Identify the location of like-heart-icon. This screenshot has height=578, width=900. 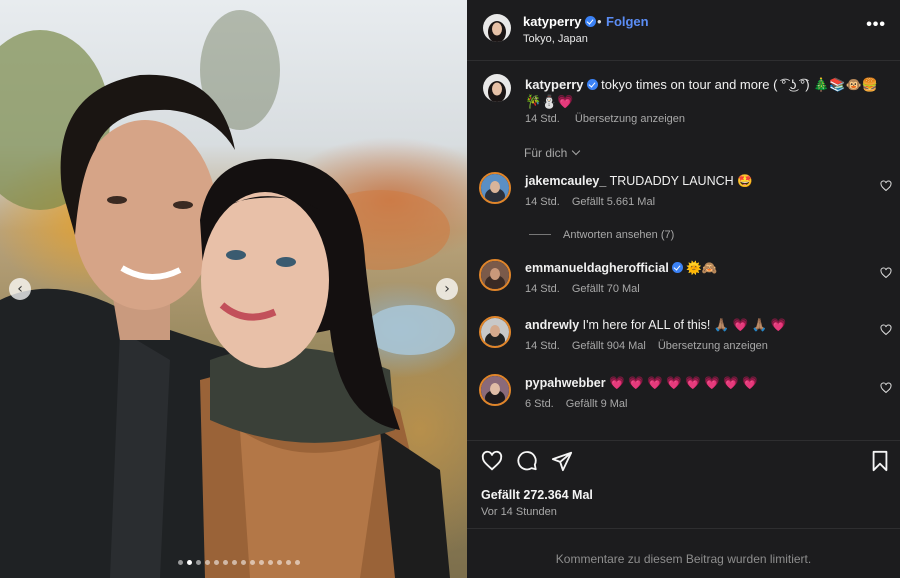
(492, 461).